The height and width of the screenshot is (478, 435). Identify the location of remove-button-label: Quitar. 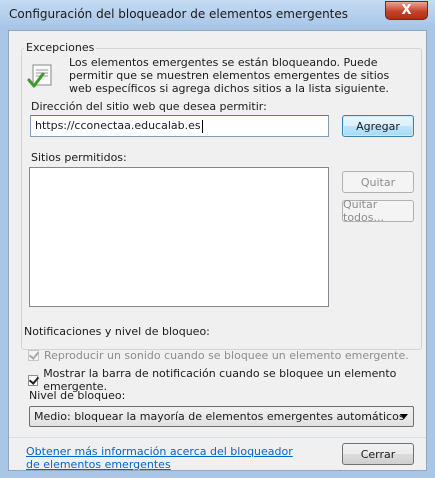
(378, 182).